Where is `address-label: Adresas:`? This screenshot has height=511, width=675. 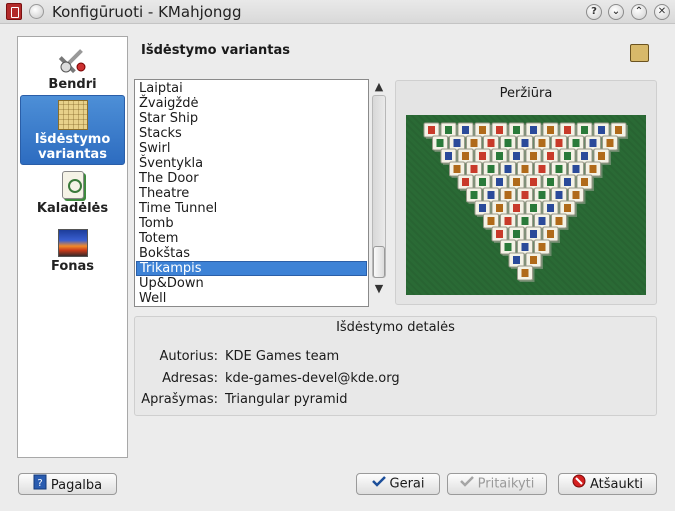
address-label: Adresas: is located at coordinates (190, 378).